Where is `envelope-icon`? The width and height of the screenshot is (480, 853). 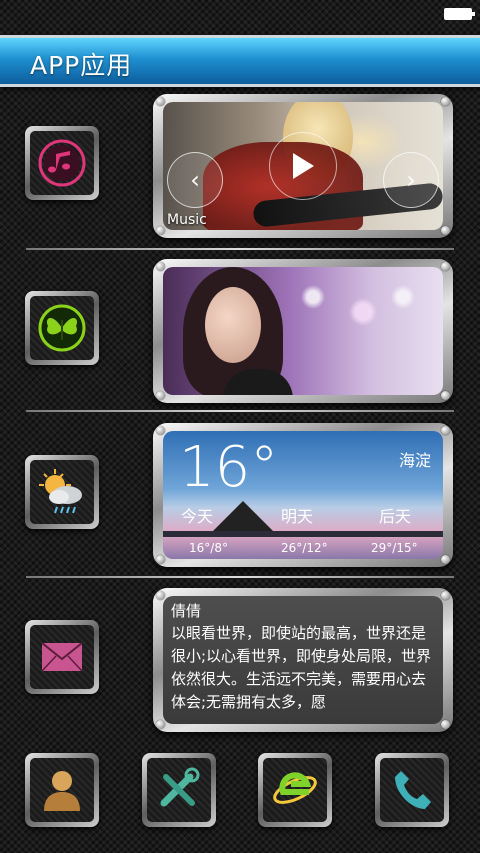
envelope-icon is located at coordinates (62, 657).